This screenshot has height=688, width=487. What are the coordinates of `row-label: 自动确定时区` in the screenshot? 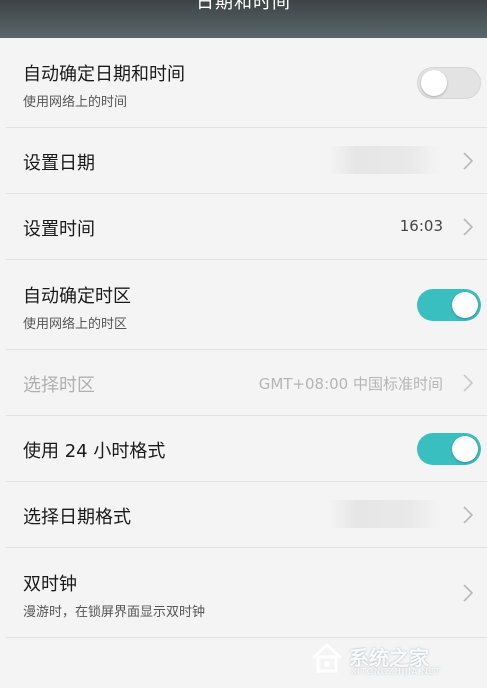 It's located at (77, 296).